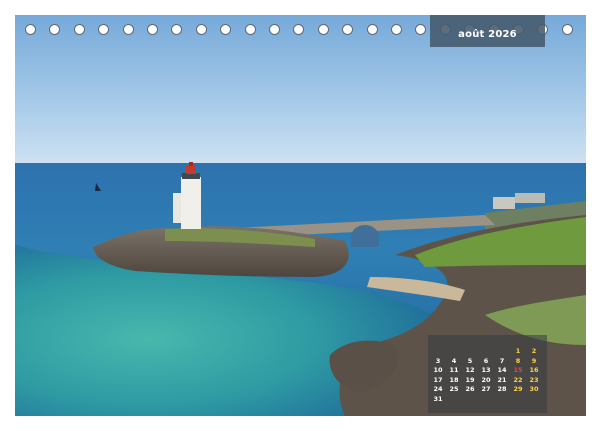  What do you see at coordinates (518, 389) in the screenshot?
I see `calendar-day: 29` at bounding box center [518, 389].